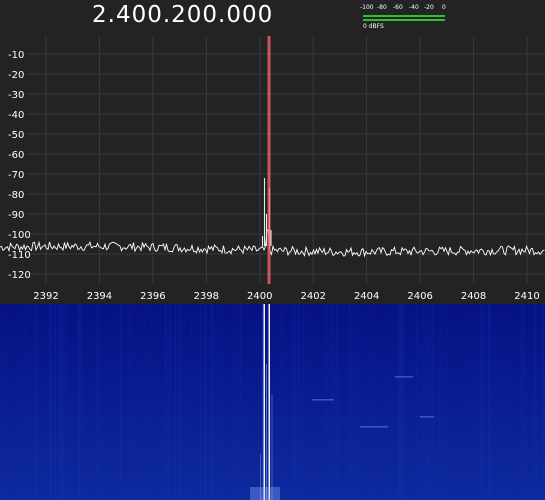 Image resolution: width=545 pixels, height=500 pixels. I want to click on waterfall-burst, so click(265, 493).